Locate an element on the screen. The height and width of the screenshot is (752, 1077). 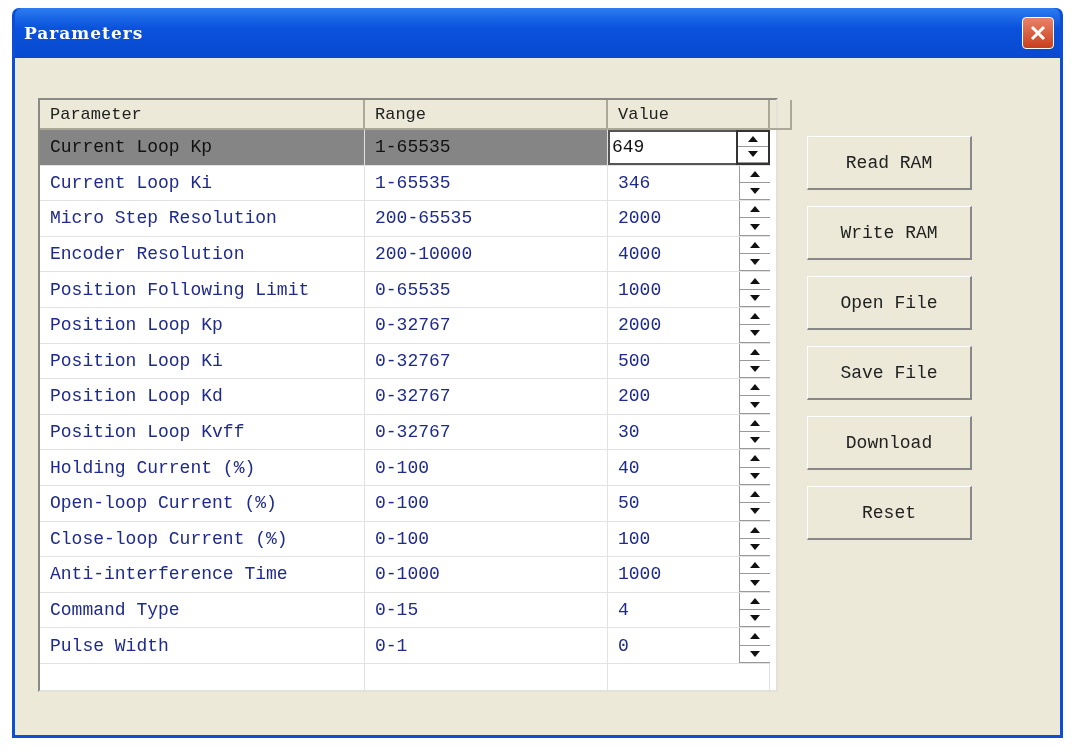
table-cell: 0-1 is located at coordinates (486, 646).